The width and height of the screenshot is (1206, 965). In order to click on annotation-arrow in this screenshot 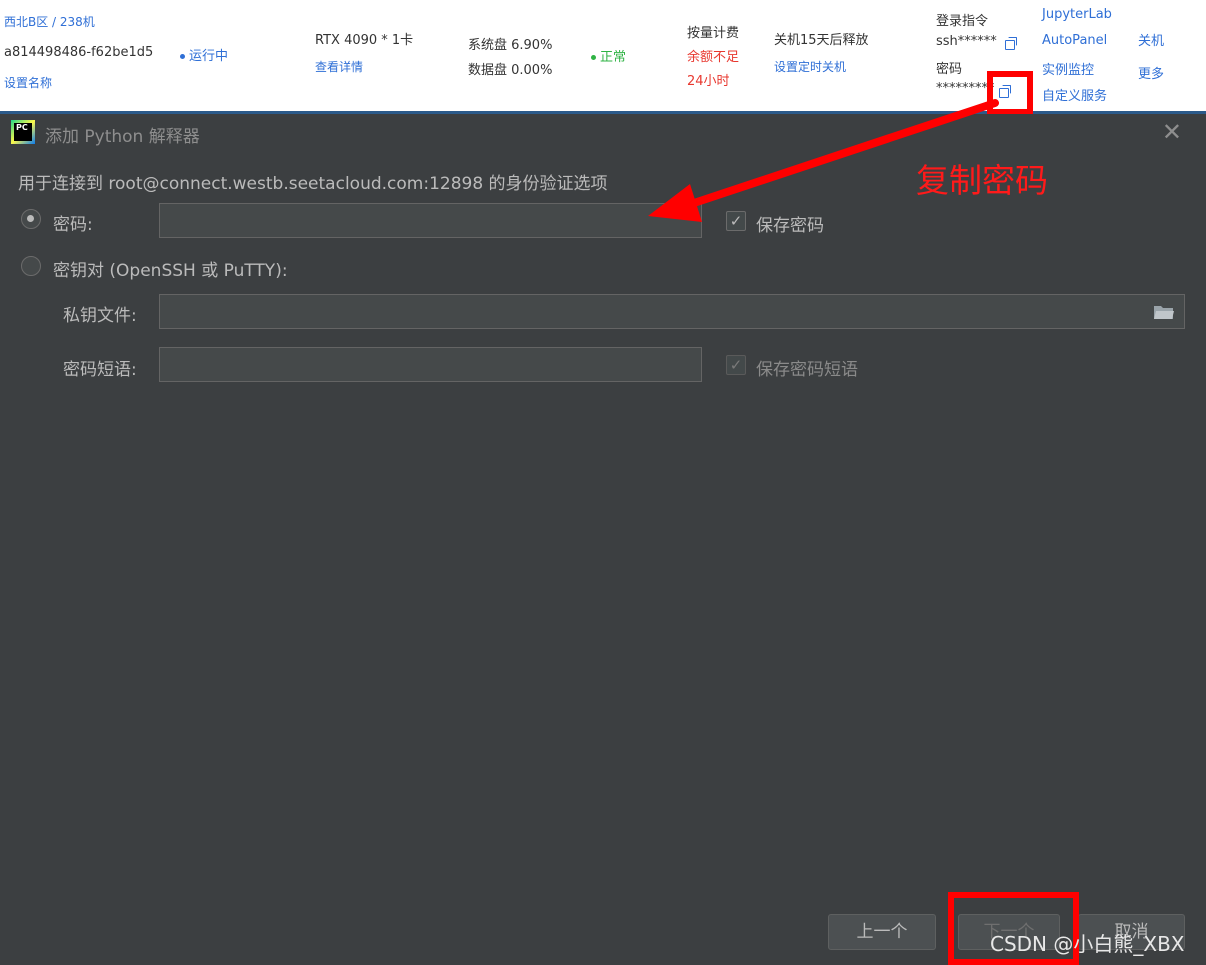, I will do `click(823, 160)`.